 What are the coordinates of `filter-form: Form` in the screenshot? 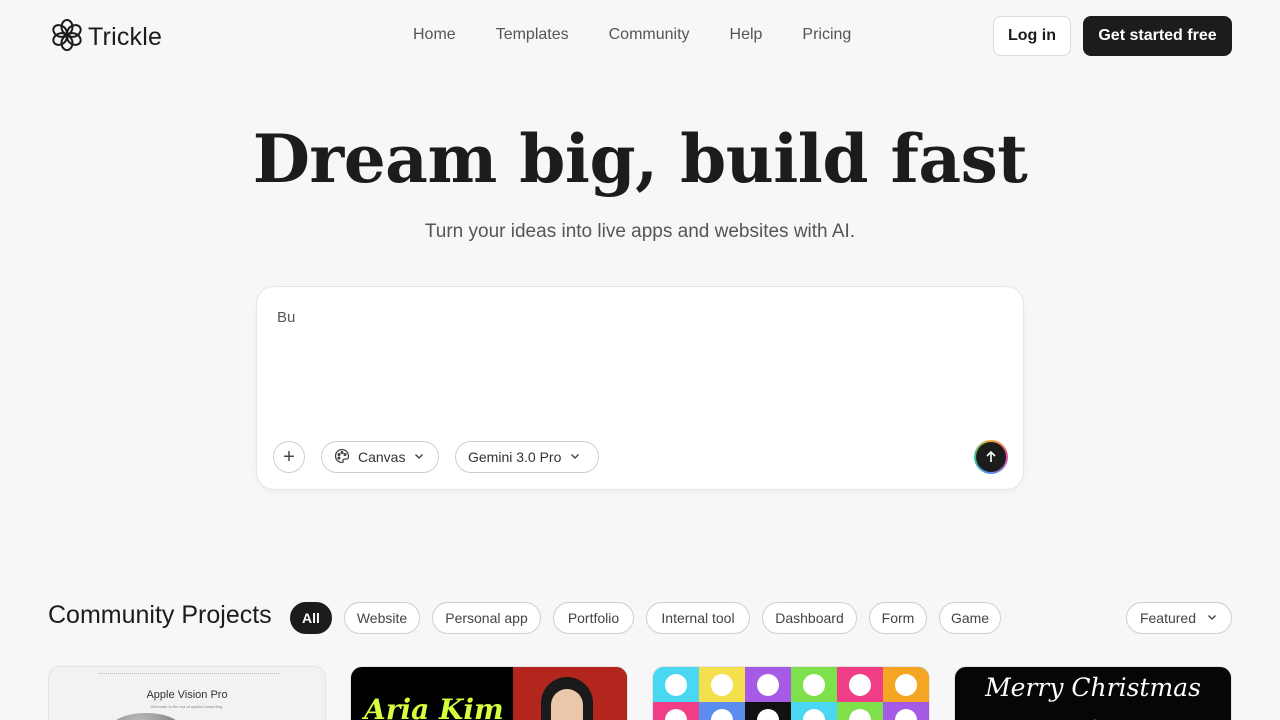 It's located at (898, 618).